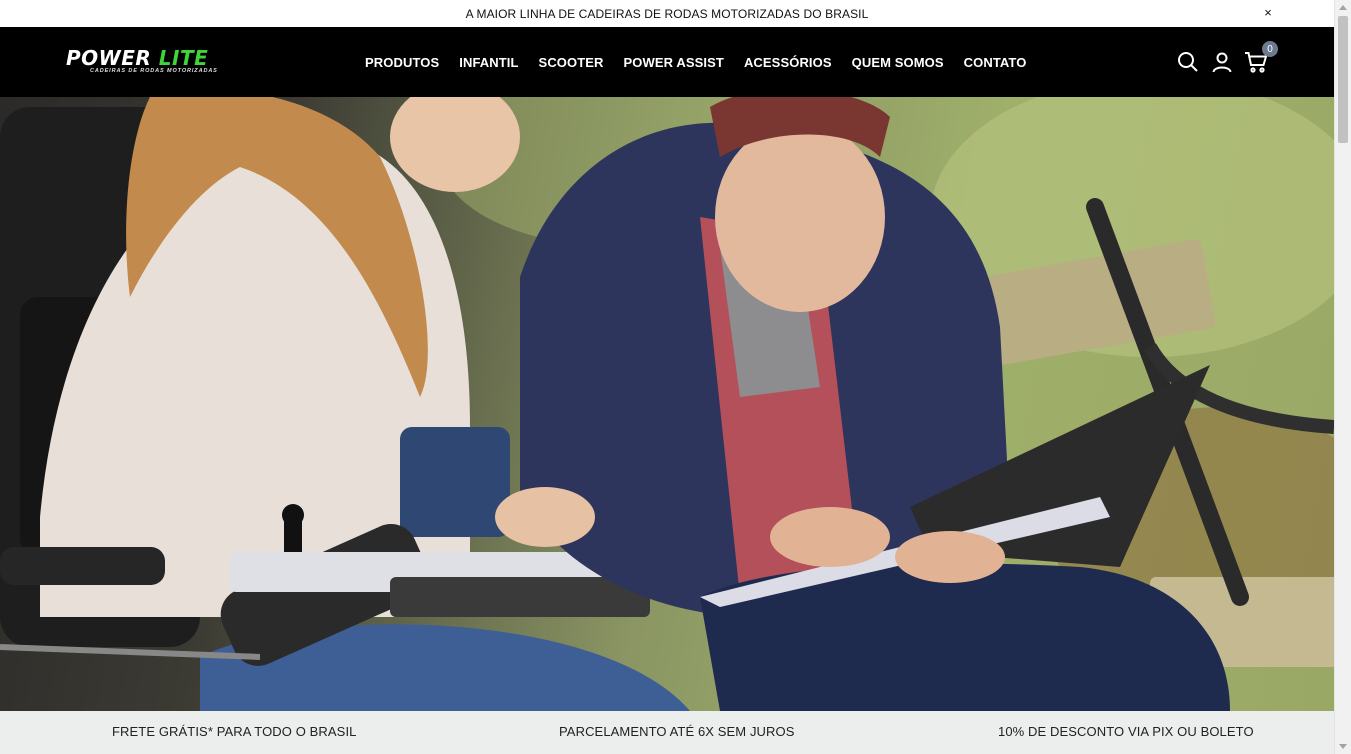 This screenshot has width=1351, height=754. What do you see at coordinates (109, 58) in the screenshot?
I see `logo-word-power: POWER` at bounding box center [109, 58].